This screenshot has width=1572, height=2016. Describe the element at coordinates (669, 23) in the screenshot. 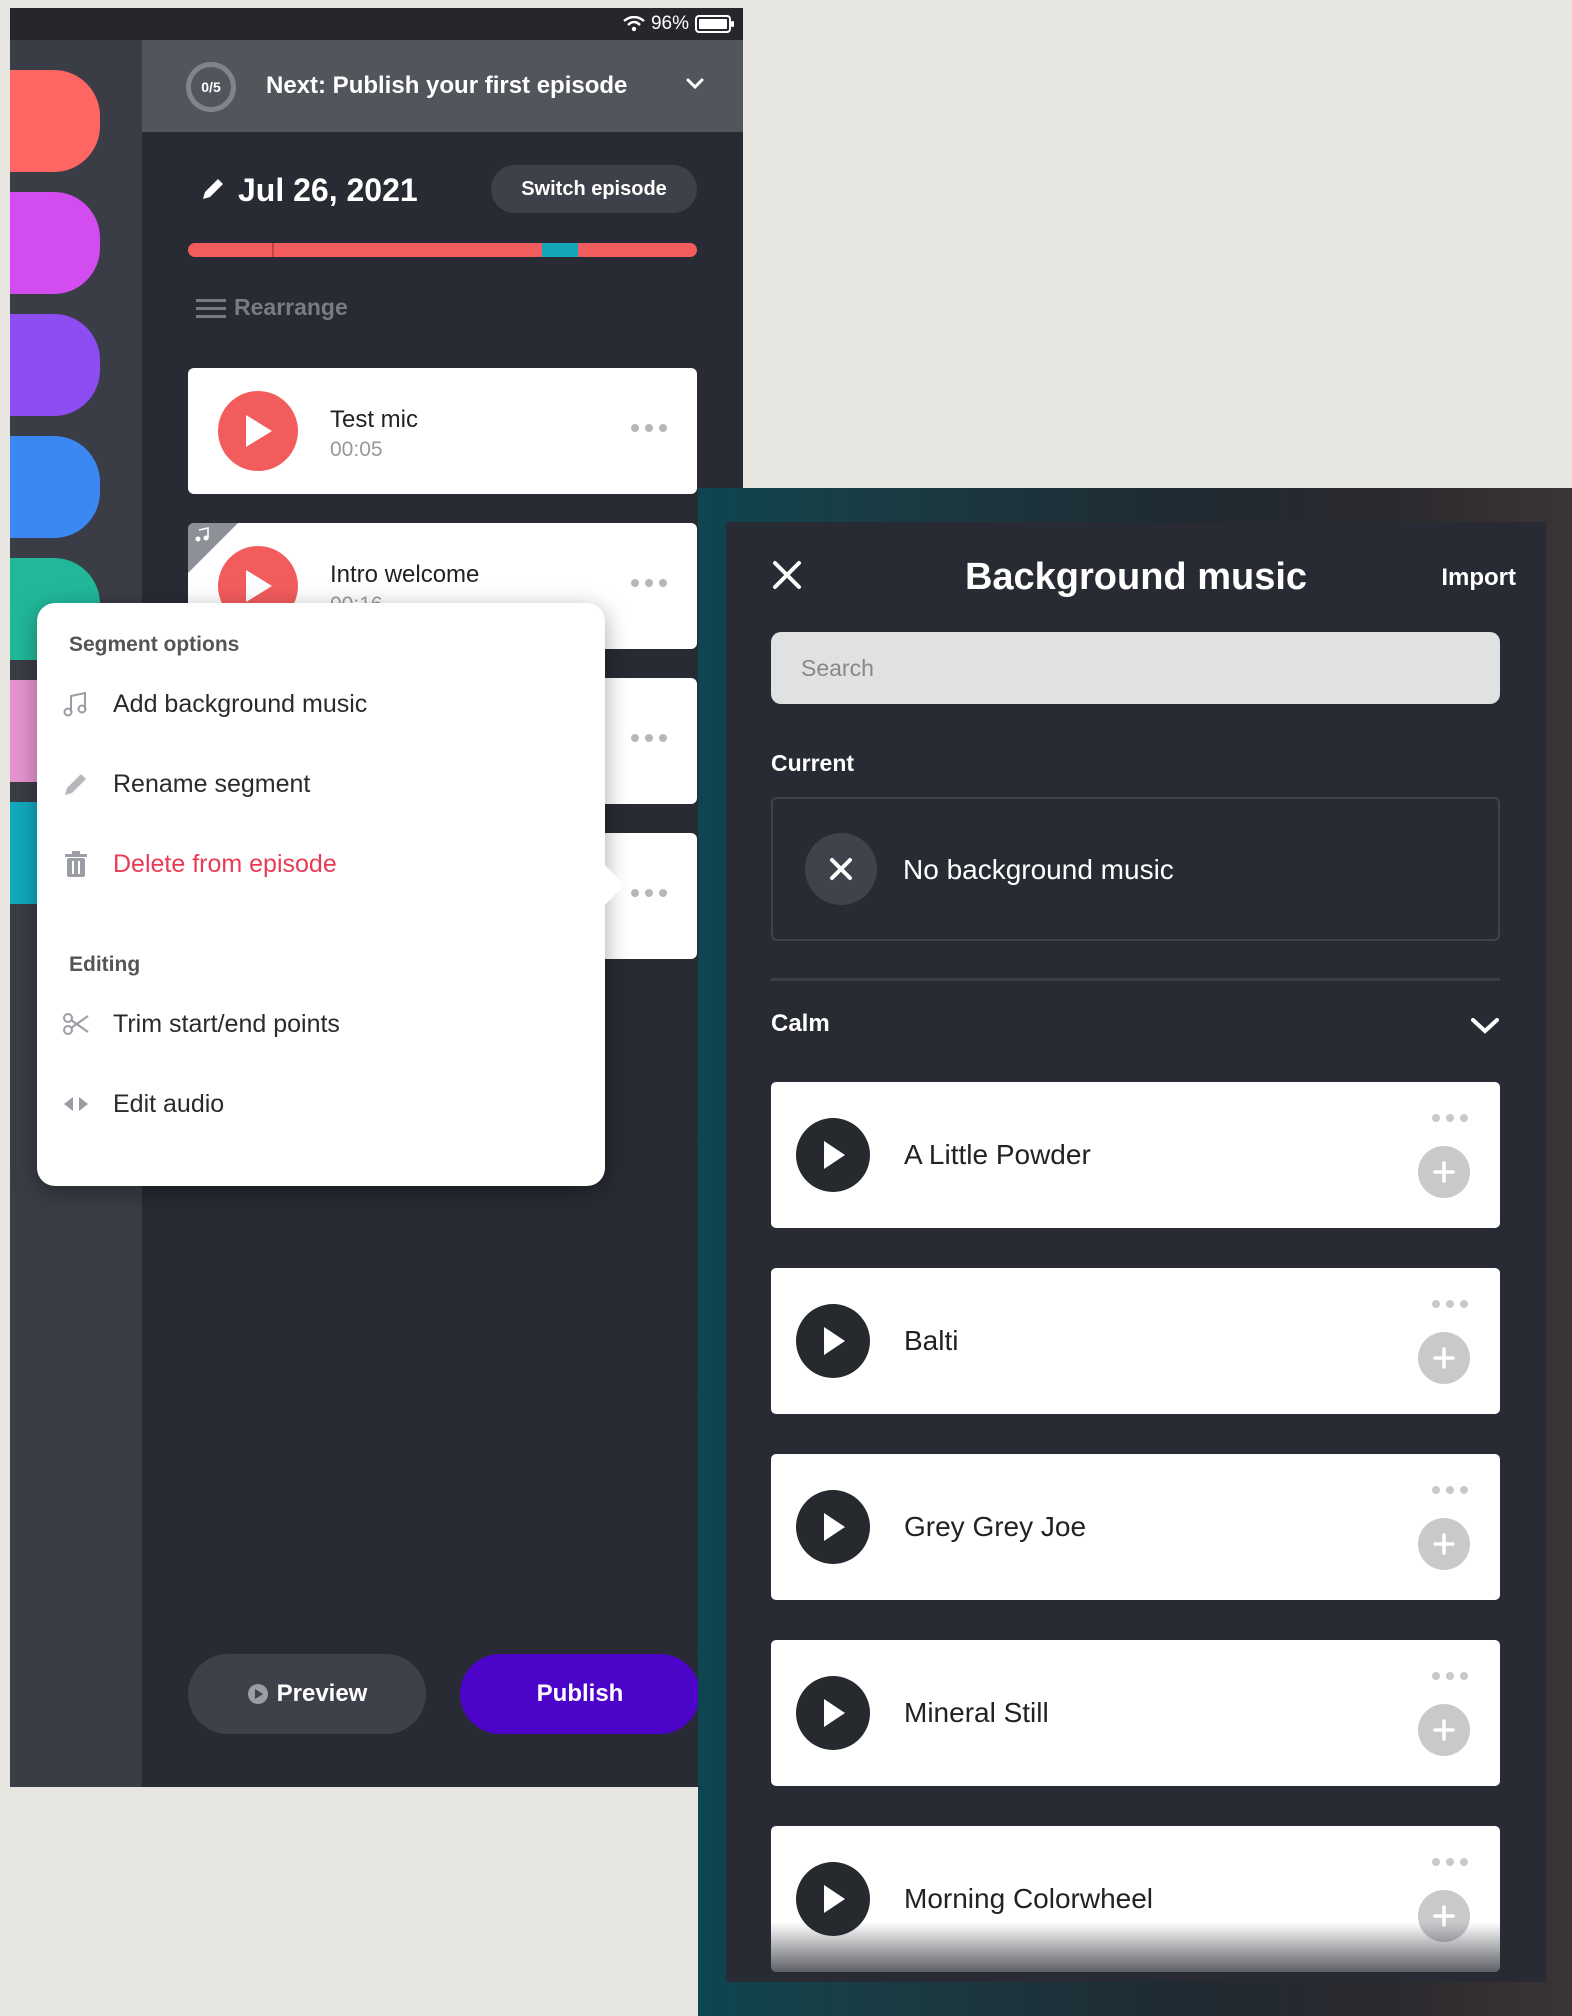

I see `battery-percent: 96%` at that location.